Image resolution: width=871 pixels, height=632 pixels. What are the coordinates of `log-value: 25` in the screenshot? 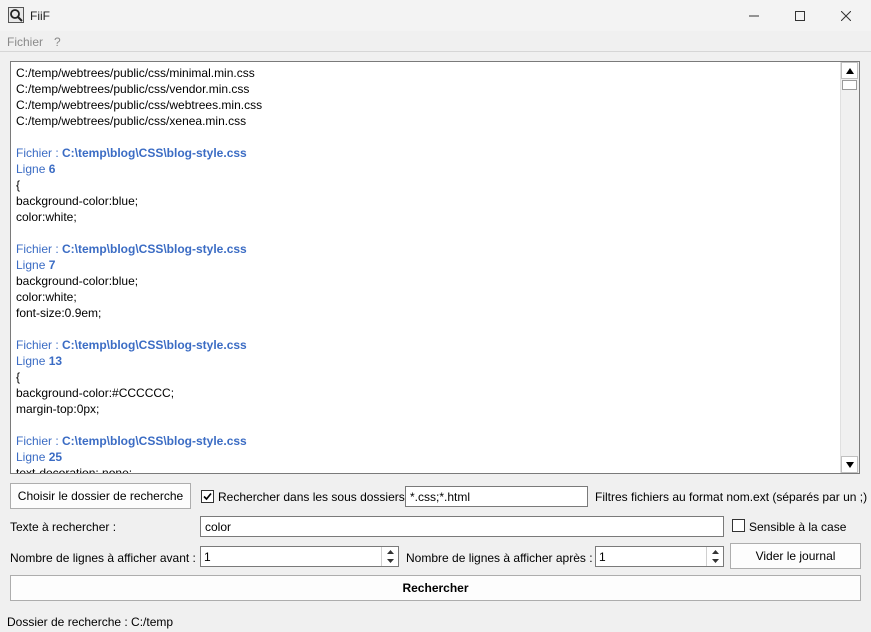 It's located at (55, 457).